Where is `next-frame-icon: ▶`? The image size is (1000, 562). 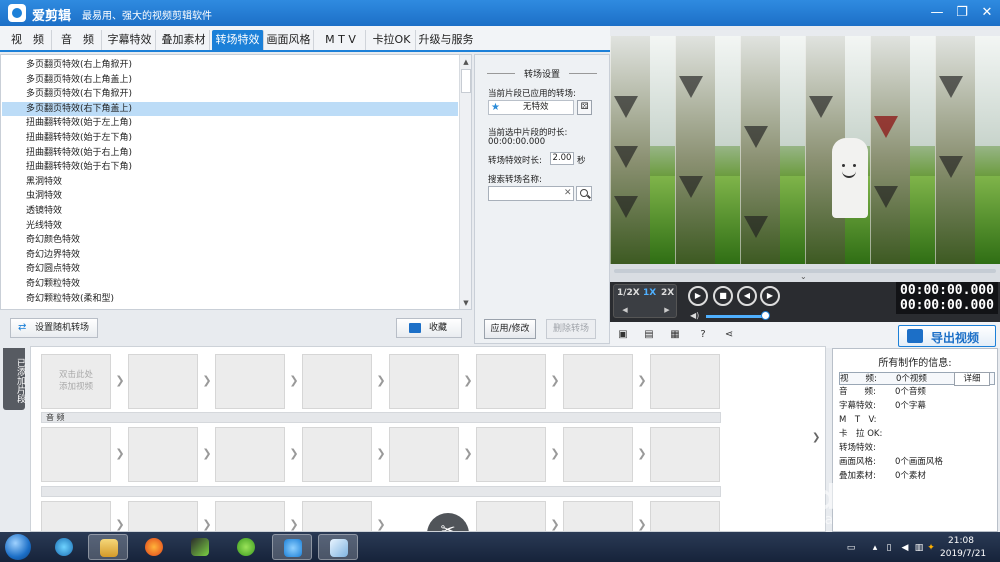 next-frame-icon: ▶ is located at coordinates (770, 296).